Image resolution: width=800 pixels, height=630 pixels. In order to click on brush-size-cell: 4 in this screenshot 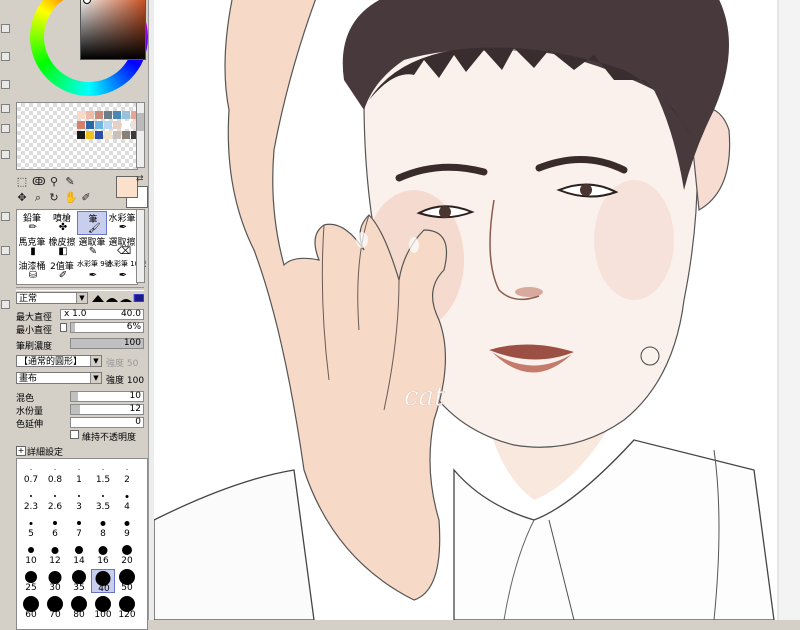, I will do `click(127, 500)`.